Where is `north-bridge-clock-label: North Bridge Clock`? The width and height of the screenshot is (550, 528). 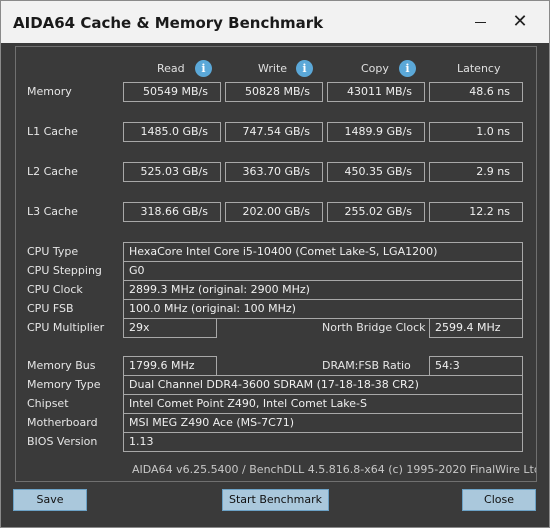 north-bridge-clock-label: North Bridge Clock is located at coordinates (374, 327).